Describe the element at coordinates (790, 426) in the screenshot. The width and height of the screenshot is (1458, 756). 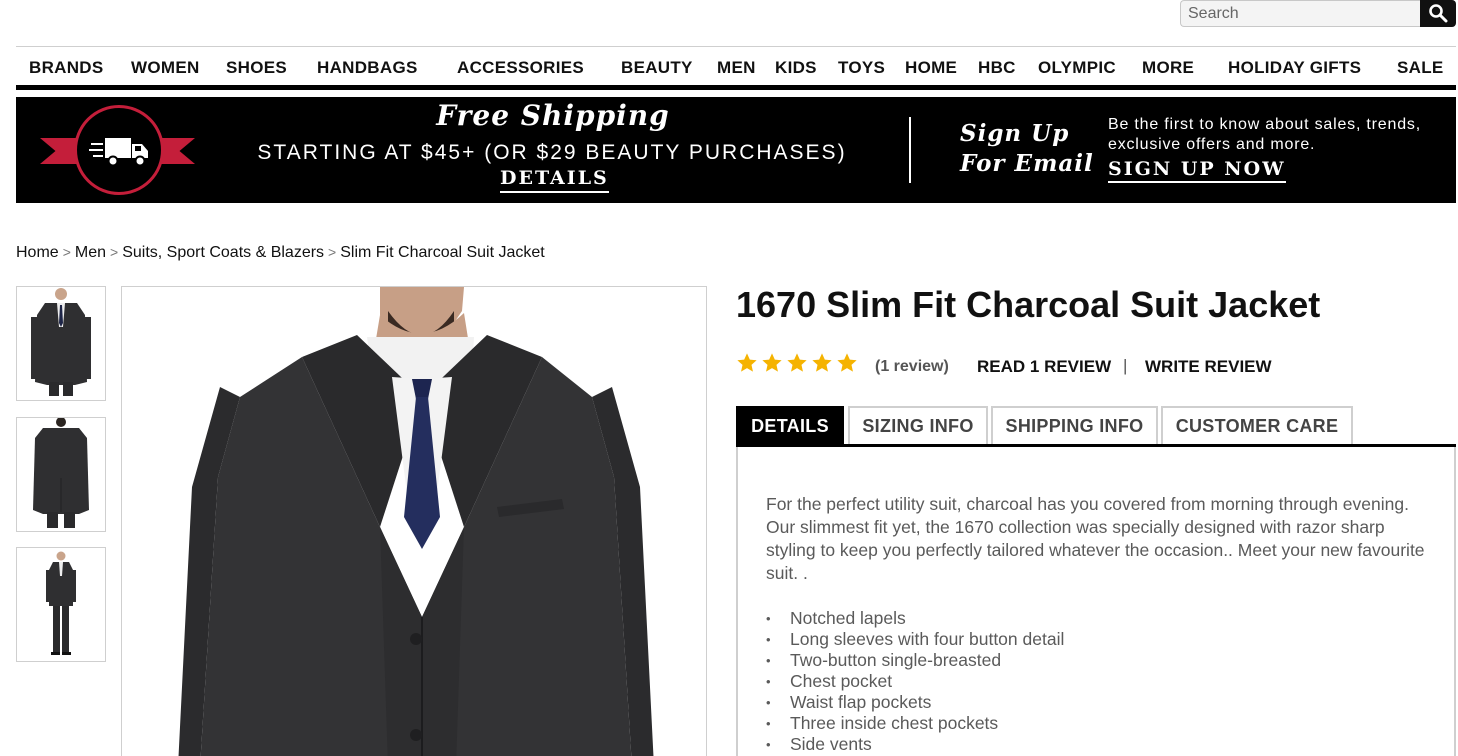
I see `tab-details: DETAILS` at that location.